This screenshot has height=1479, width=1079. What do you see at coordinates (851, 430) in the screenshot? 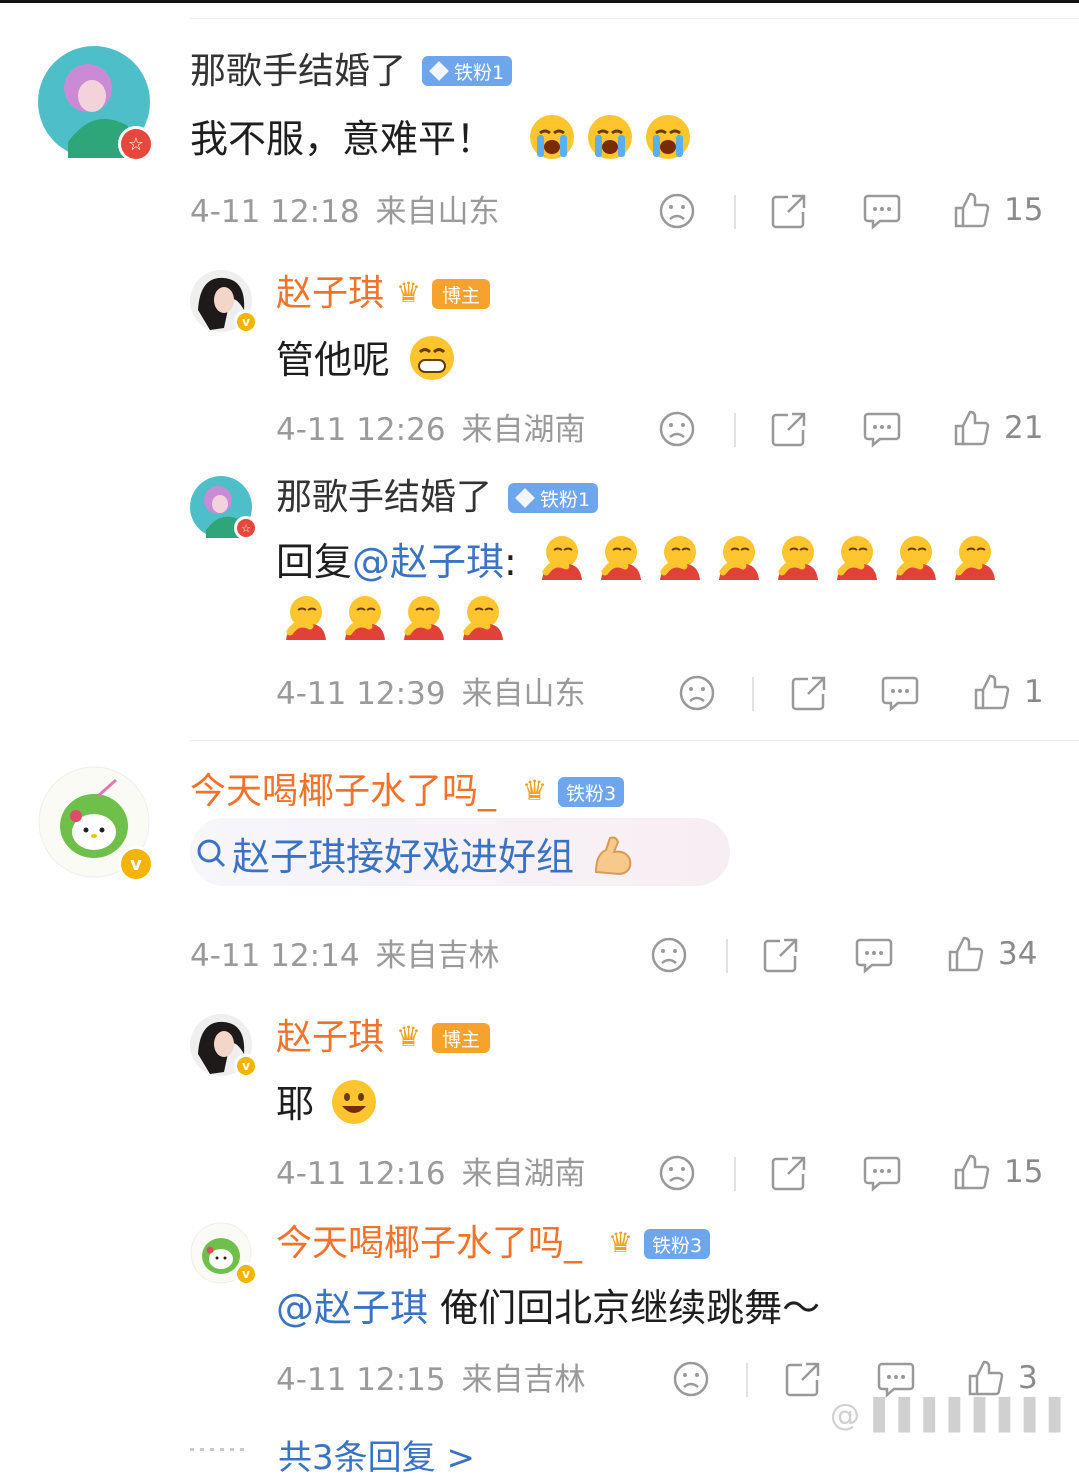
I see `action-bar: 21` at bounding box center [851, 430].